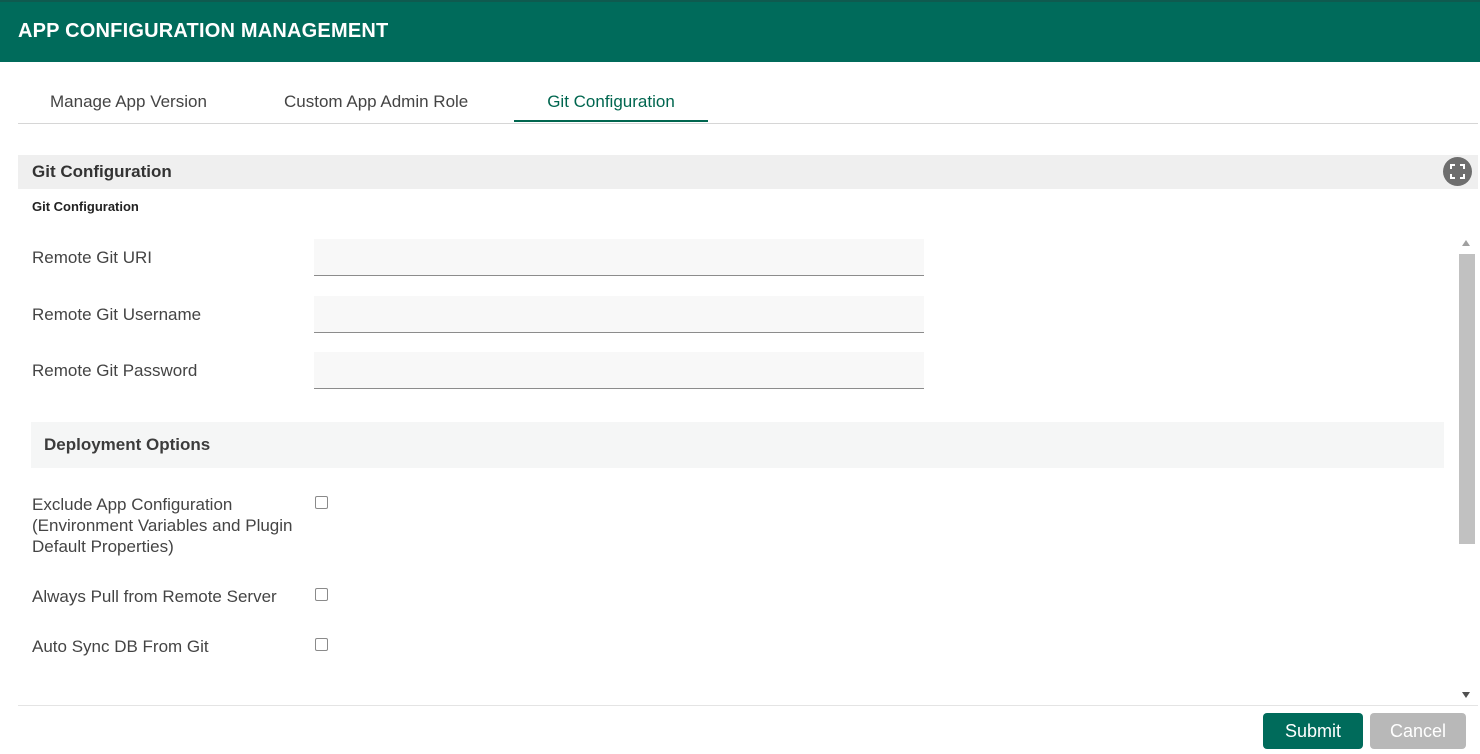  What do you see at coordinates (85, 206) in the screenshot?
I see `panel-subtitle: Git Configuration` at bounding box center [85, 206].